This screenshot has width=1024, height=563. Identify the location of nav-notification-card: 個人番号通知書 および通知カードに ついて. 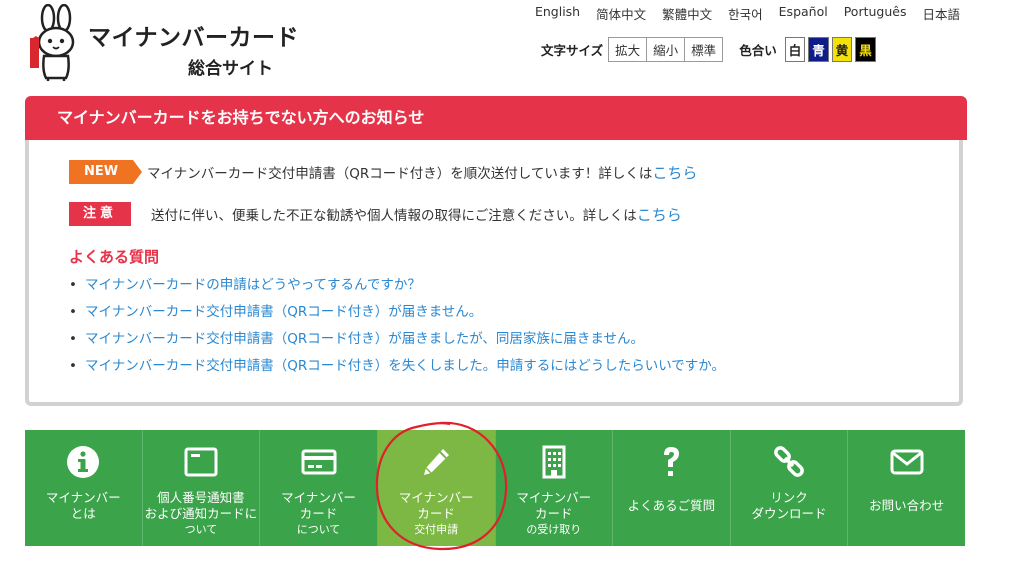
(202, 488).